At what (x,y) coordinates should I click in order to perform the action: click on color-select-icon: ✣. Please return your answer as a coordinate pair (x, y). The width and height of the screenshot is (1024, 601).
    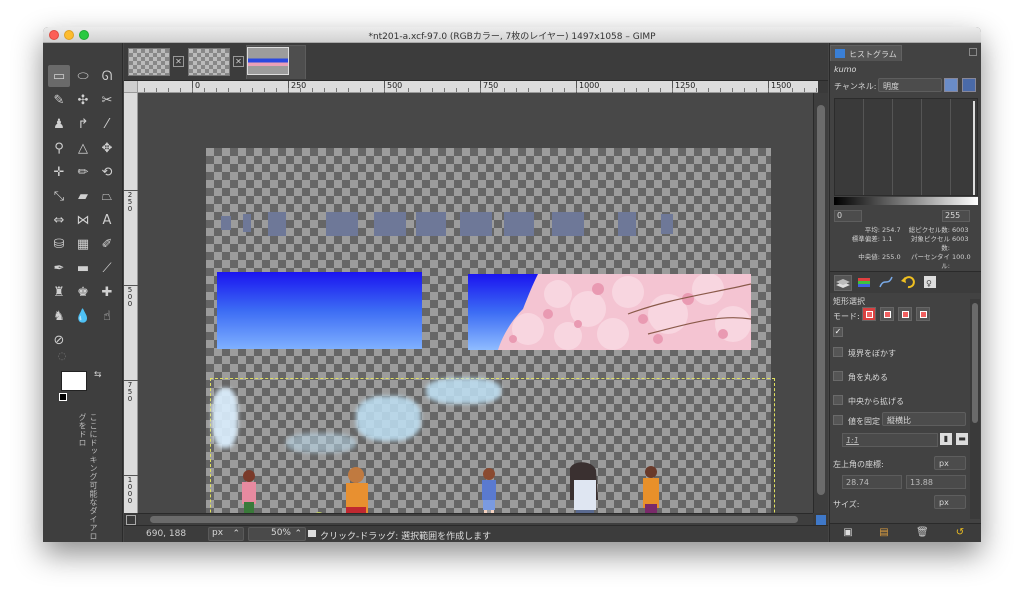
    Looking at the image, I should click on (83, 100).